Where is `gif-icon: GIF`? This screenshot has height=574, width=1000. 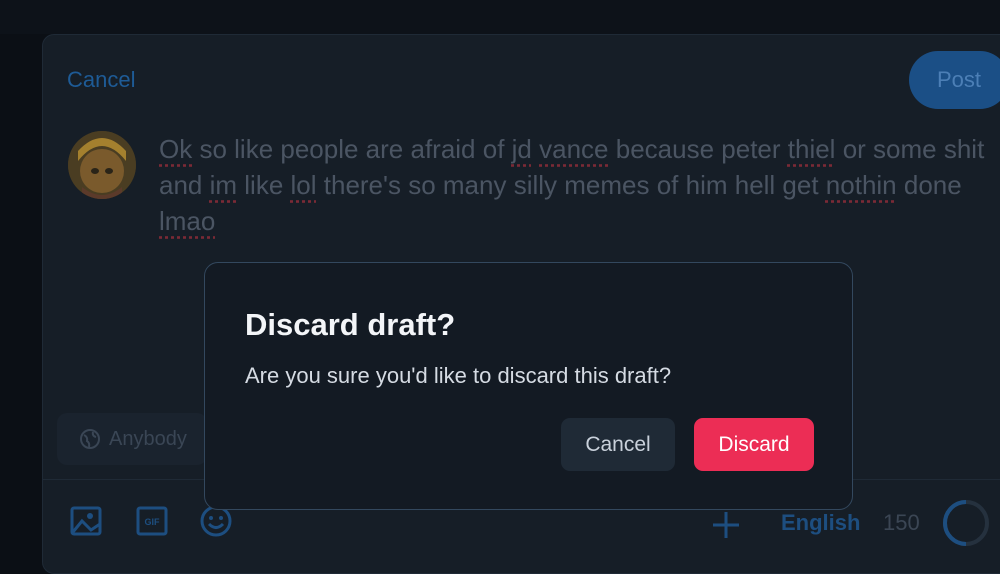
gif-icon: GIF is located at coordinates (152, 521).